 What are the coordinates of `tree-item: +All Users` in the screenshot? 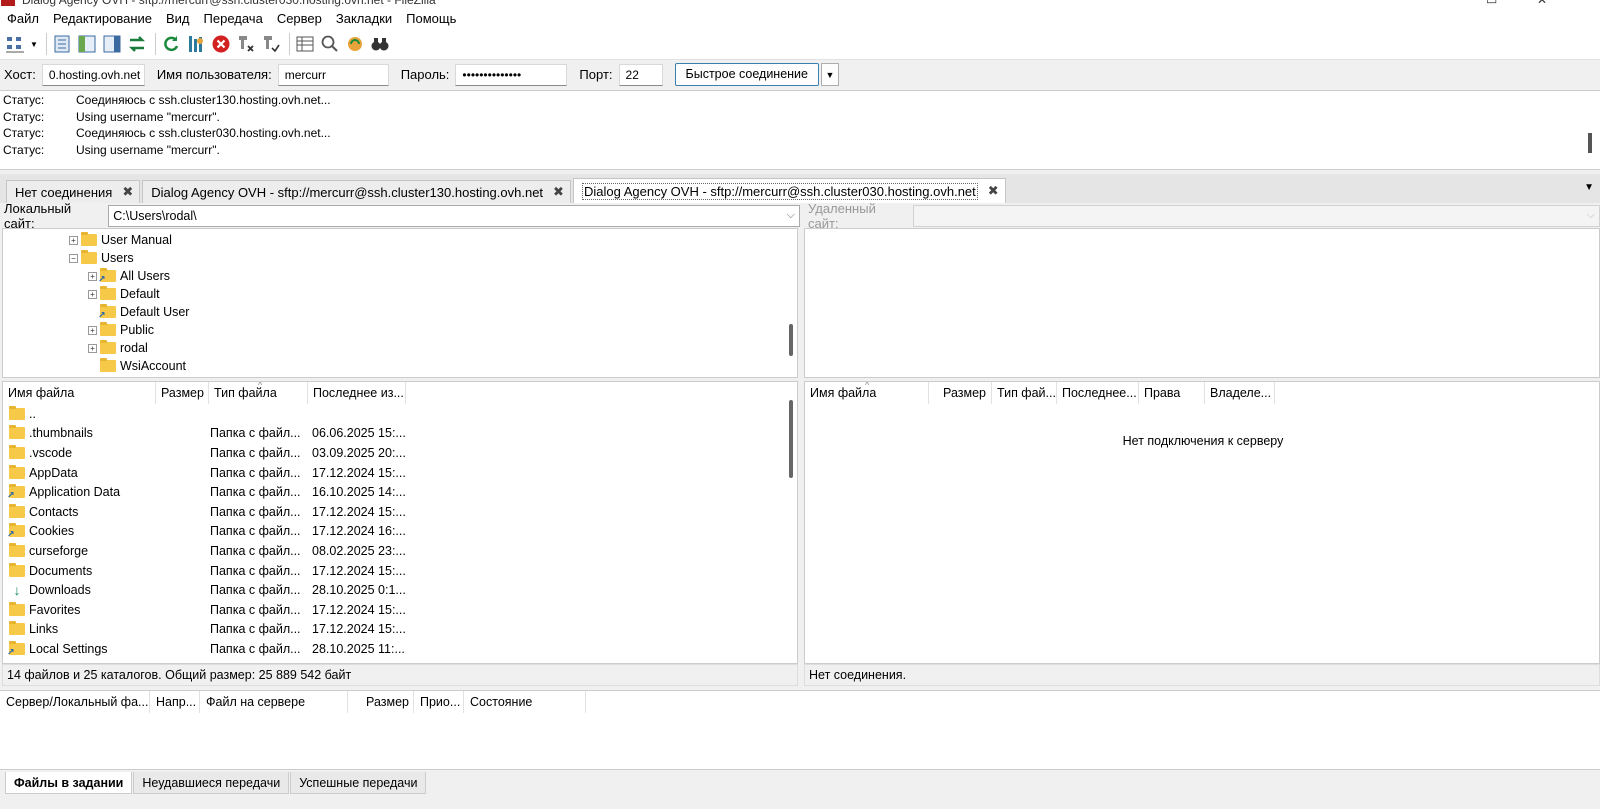 It's located at (129, 276).